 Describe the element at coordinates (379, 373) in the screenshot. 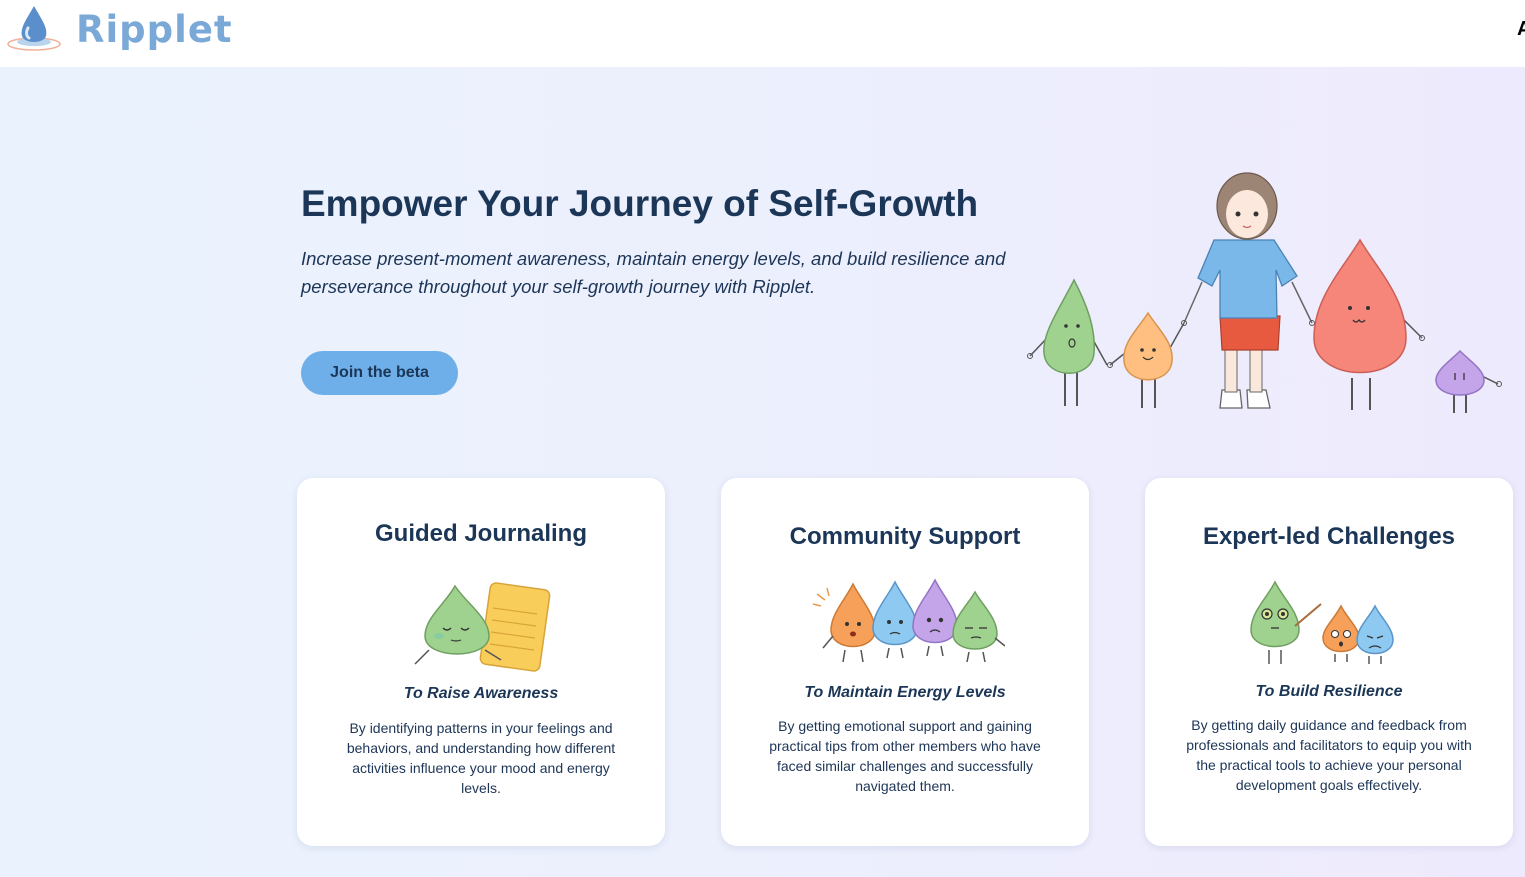

I see `join-beta-button: Join the beta` at that location.